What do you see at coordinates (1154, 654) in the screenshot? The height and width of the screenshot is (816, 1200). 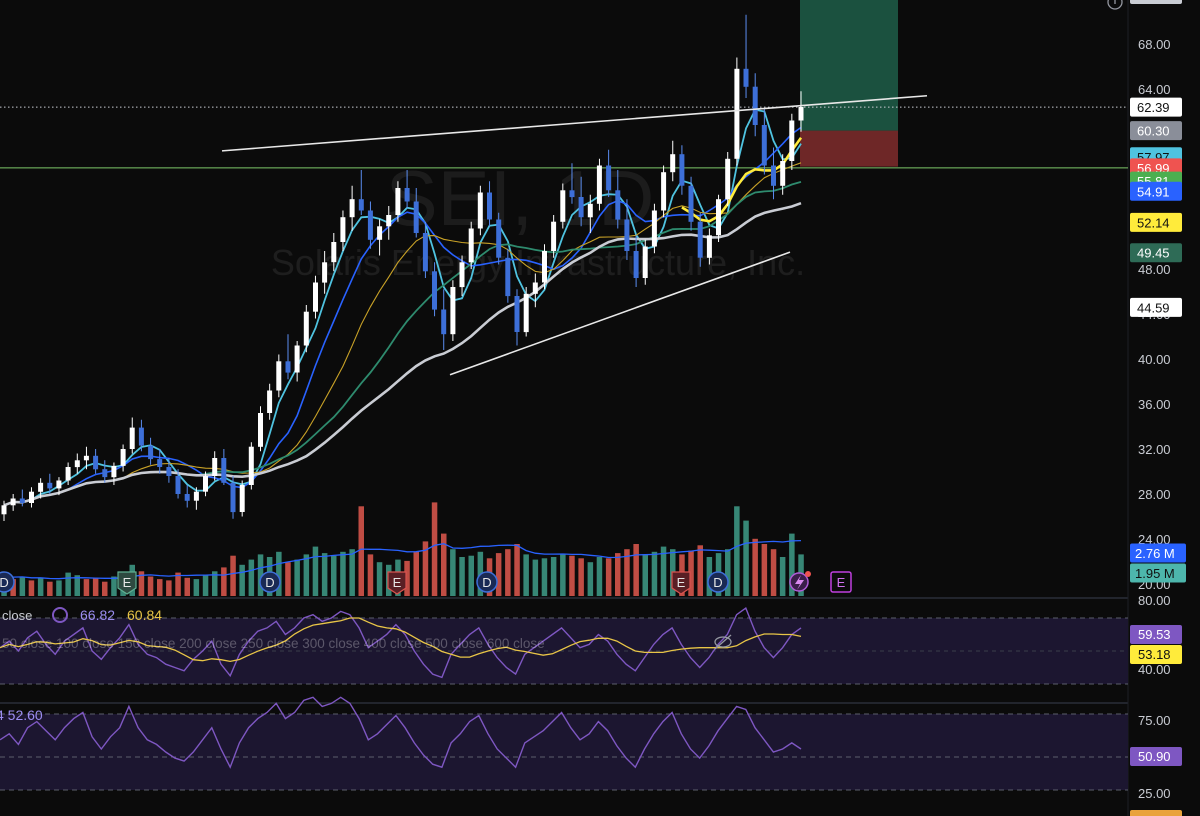 I see `svg-text: 53.18` at bounding box center [1154, 654].